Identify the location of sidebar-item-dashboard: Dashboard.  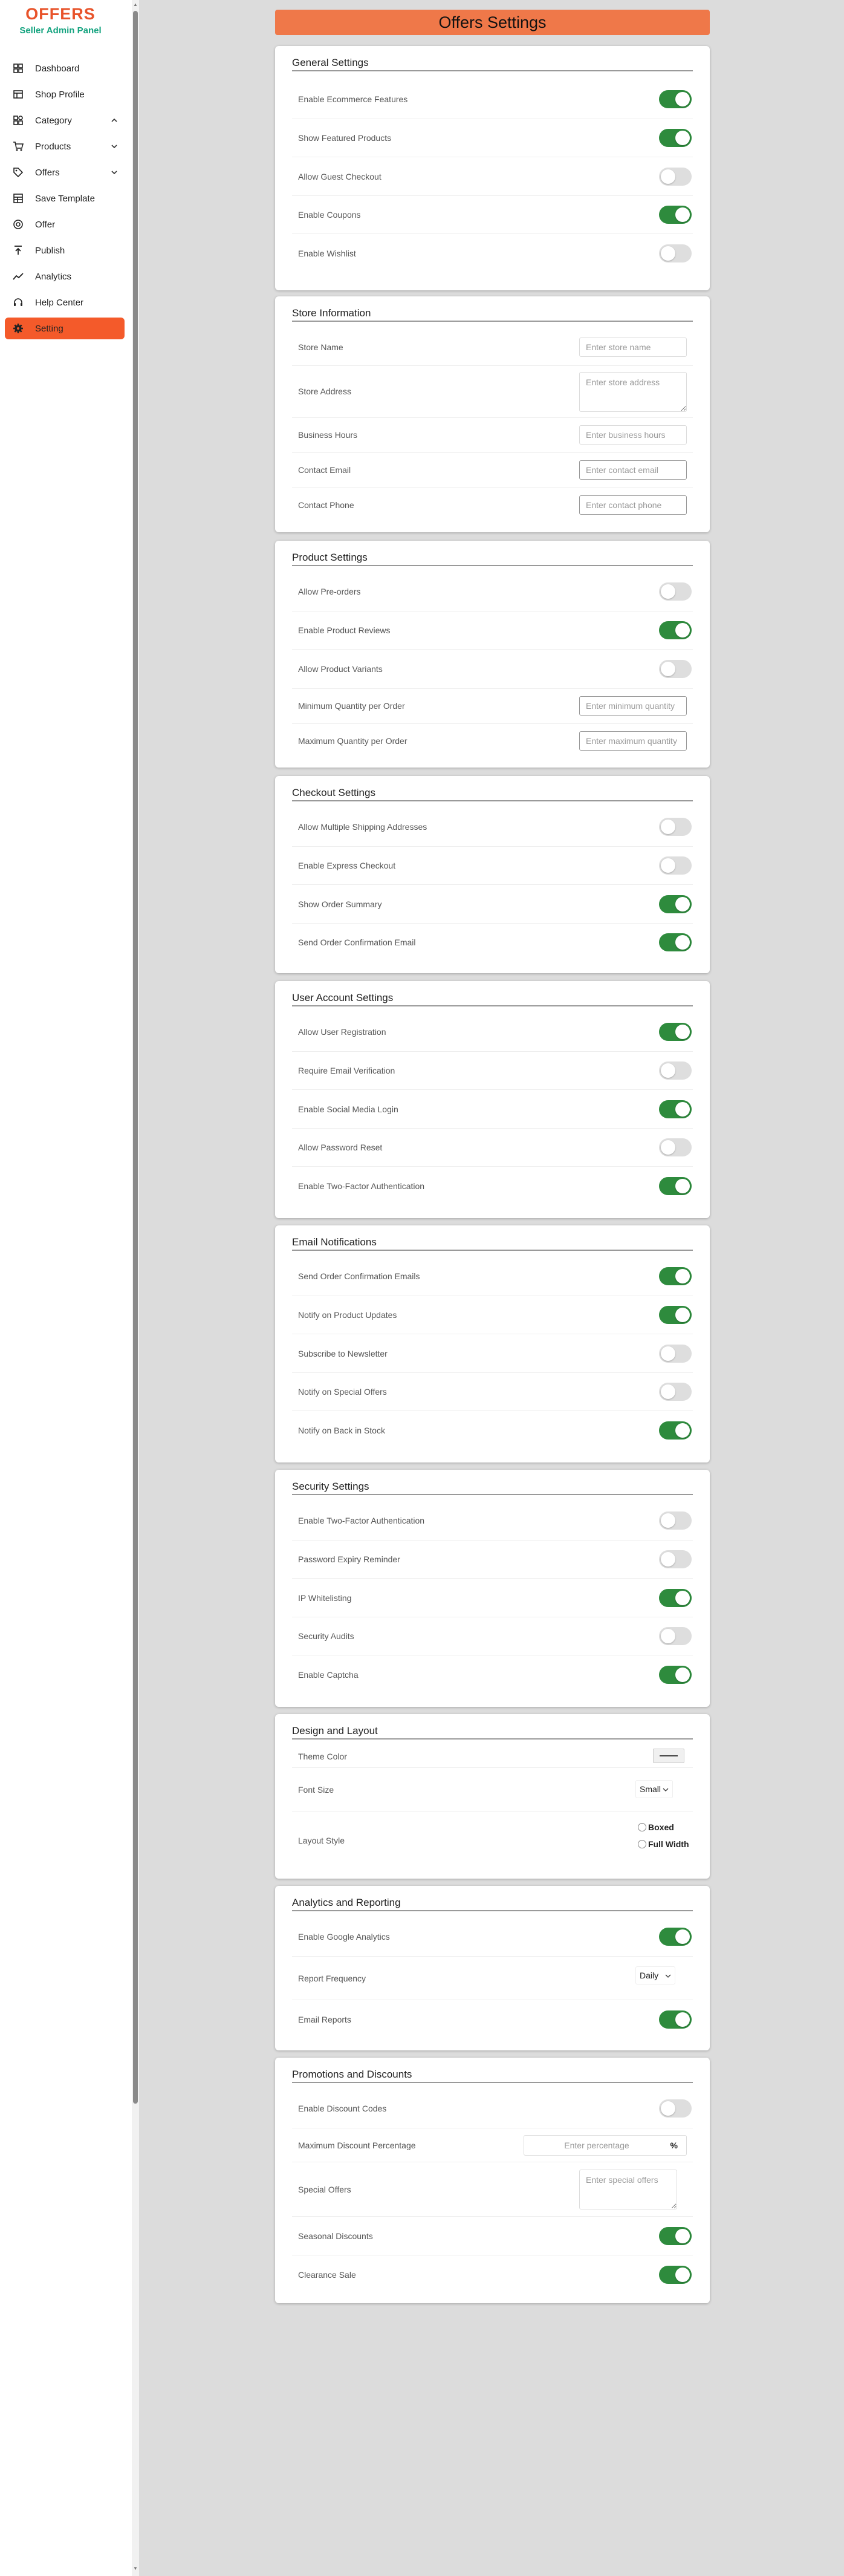
(65, 68).